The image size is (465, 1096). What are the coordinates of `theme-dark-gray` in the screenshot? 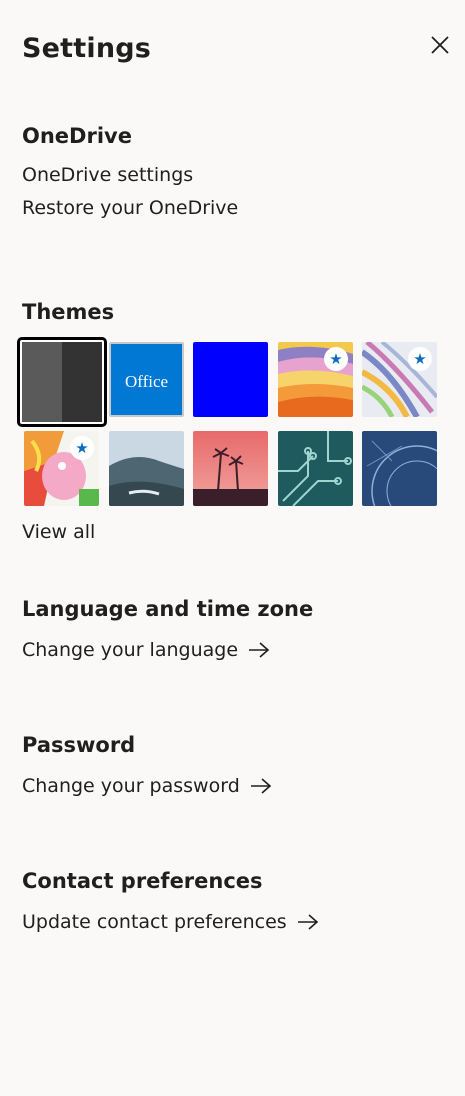 It's located at (62, 382).